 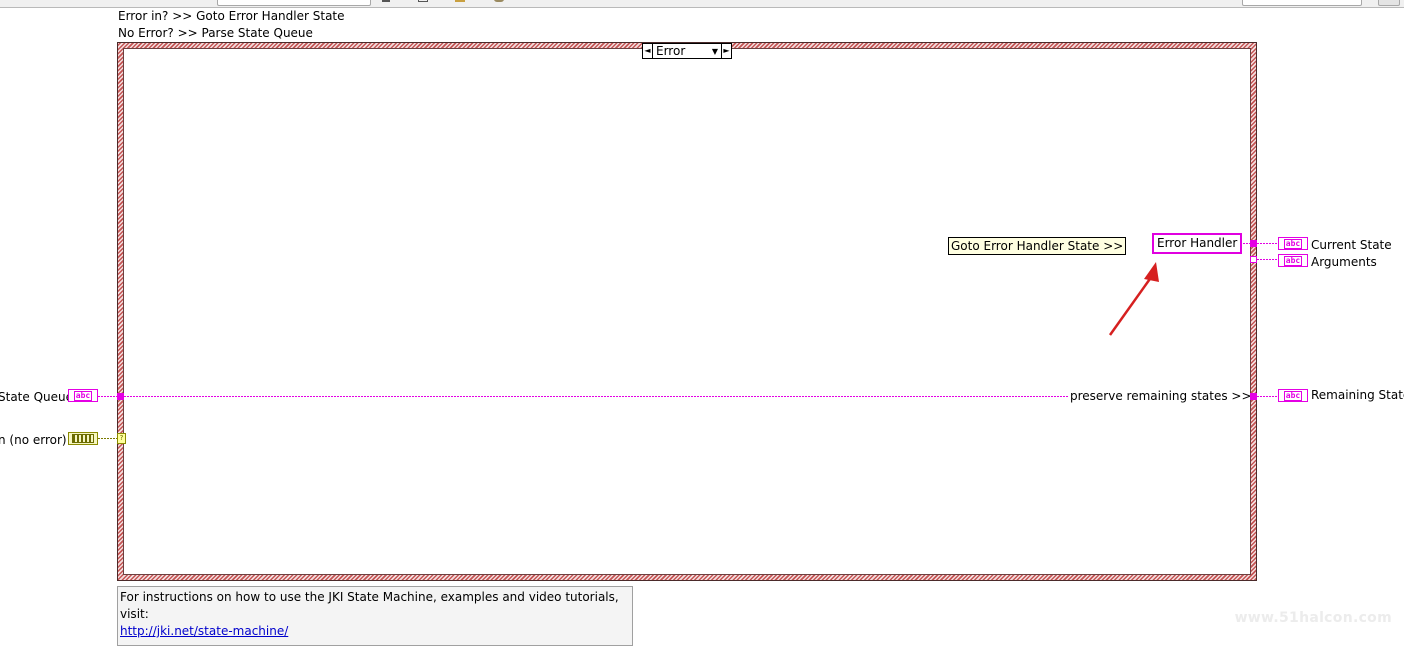 I want to click on state-queue-terminal: abc, so click(x=83, y=395).